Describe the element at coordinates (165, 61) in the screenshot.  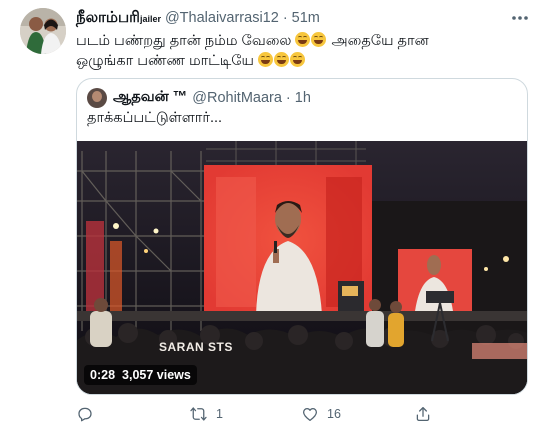
I see `tweet-text-line2: ஒழுங்கா பண்ண மாட்டியே` at that location.